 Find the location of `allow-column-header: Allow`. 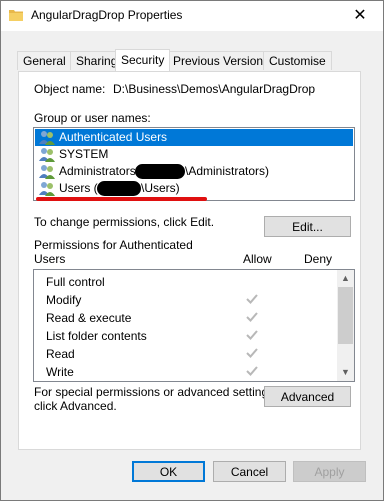

allow-column-header: Allow is located at coordinates (257, 259).